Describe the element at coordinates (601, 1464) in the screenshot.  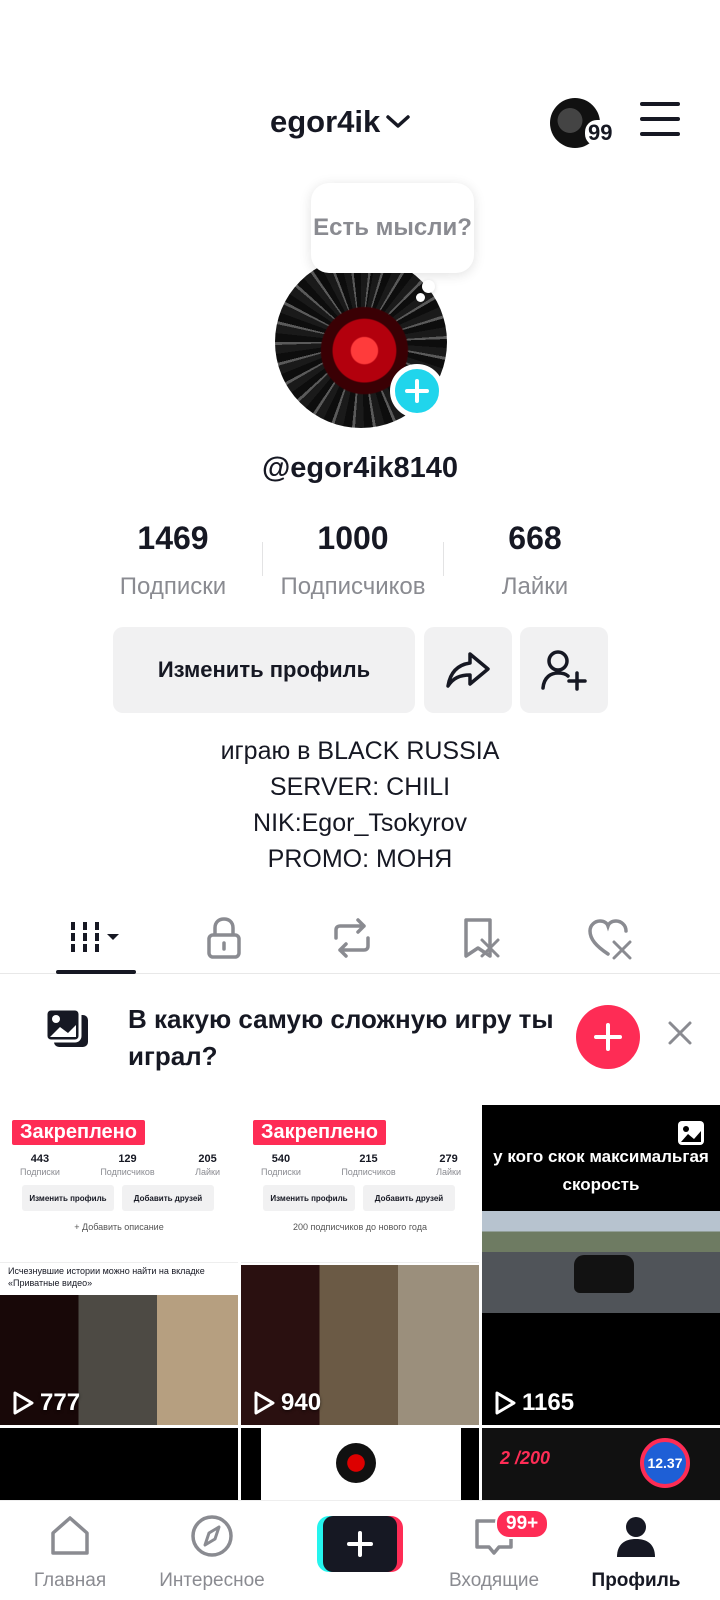
I see `video-thumbnail: 2 /200 12.37` at that location.